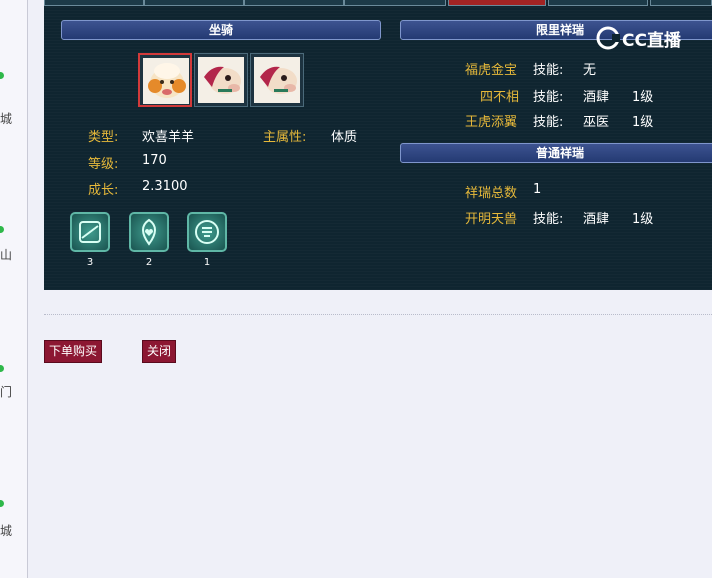 The width and height of the screenshot is (712, 578). I want to click on sheep-mount-icon, so click(166, 81).